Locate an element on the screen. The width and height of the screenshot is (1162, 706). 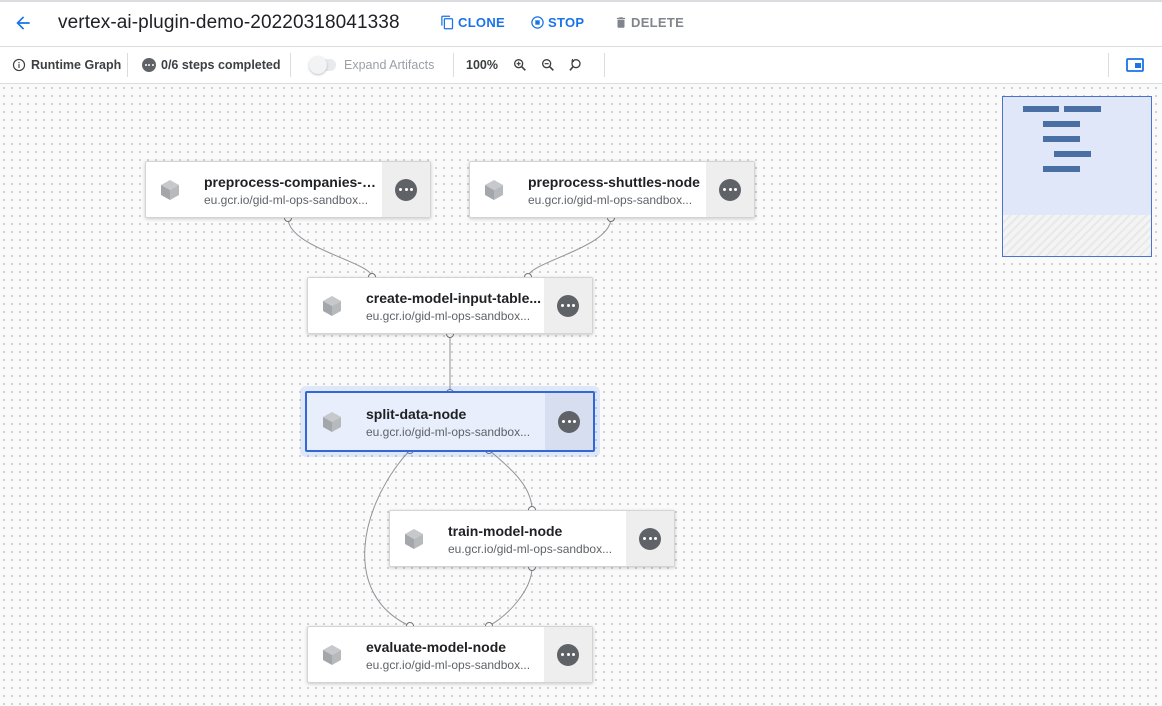
runtime-graph-info: Runtime Graph is located at coordinates (66, 65).